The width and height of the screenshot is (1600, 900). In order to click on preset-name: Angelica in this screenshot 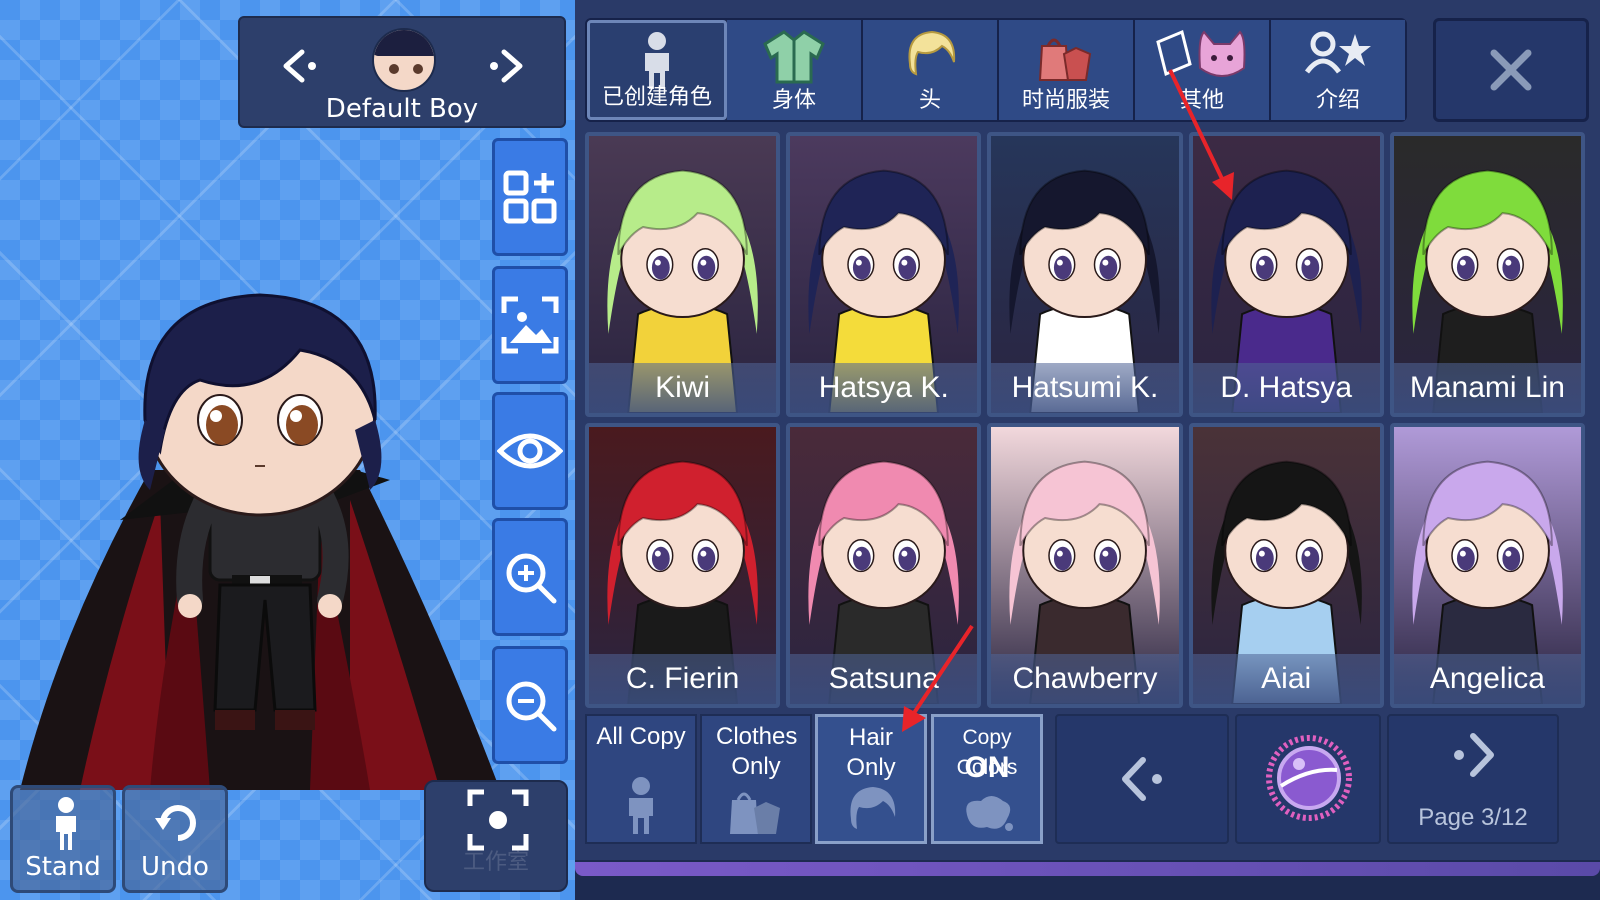, I will do `click(1487, 679)`.